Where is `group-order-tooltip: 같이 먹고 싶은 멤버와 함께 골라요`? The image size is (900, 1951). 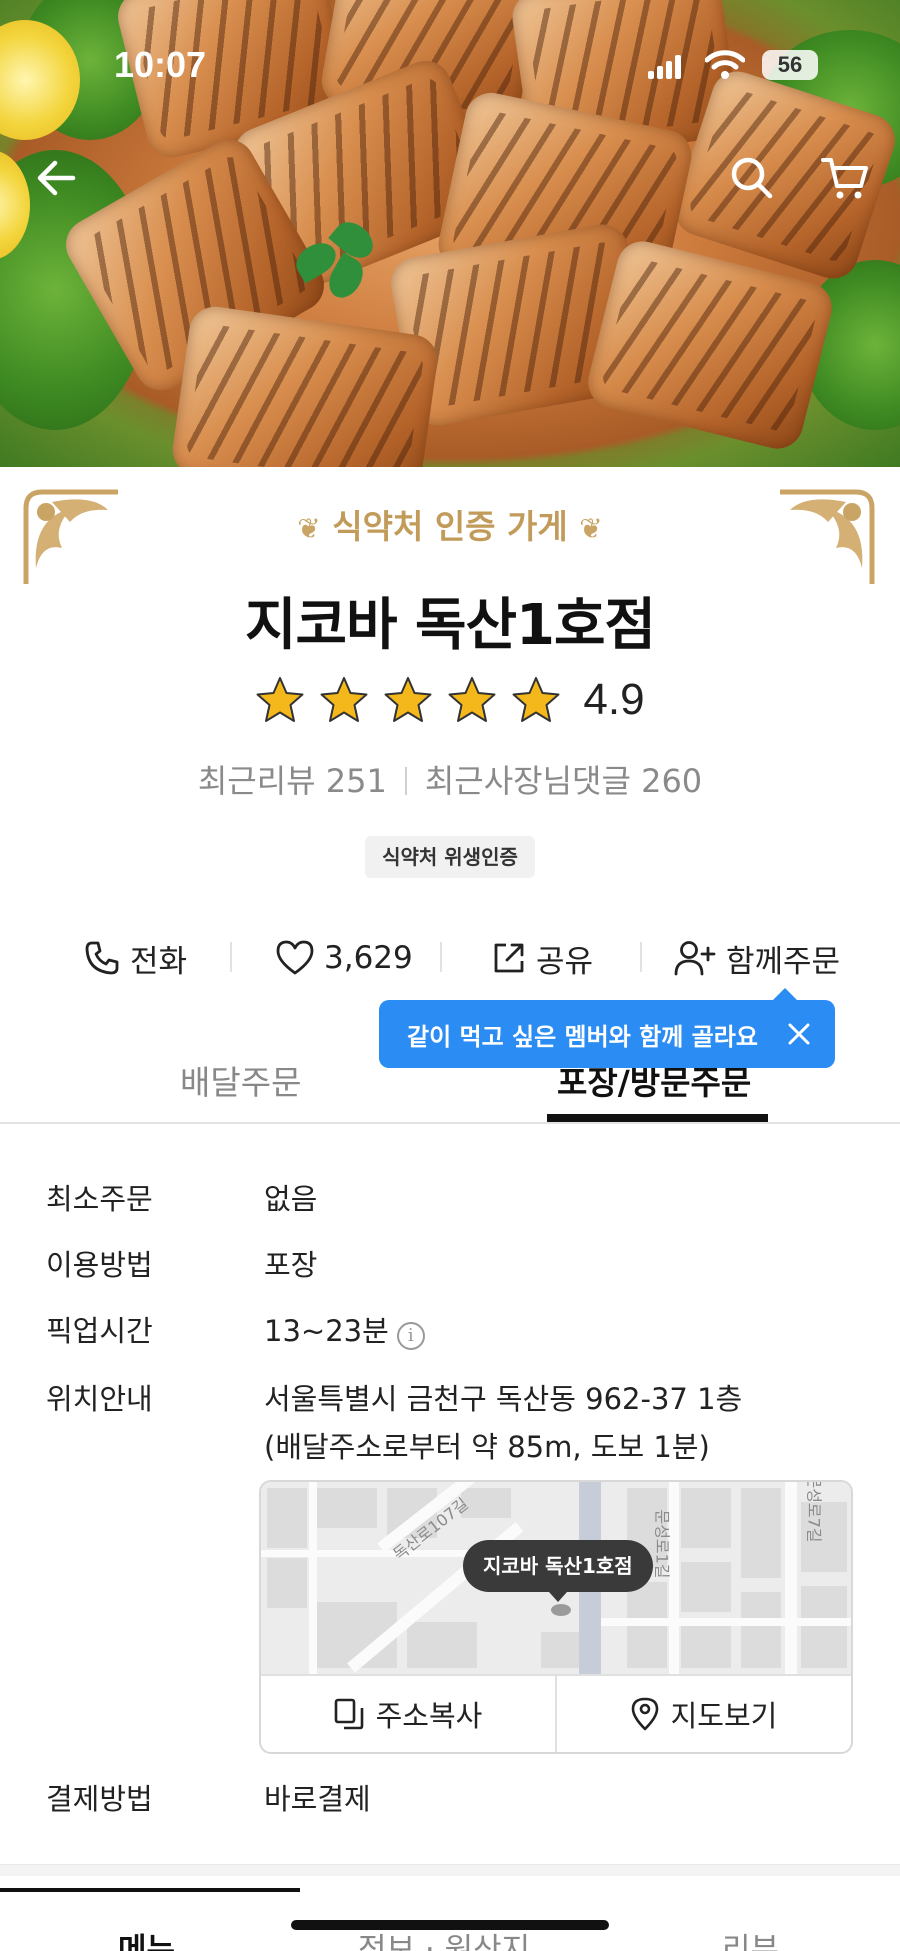
group-order-tooltip: 같이 먹고 싶은 멤버와 함께 골라요 is located at coordinates (607, 1028).